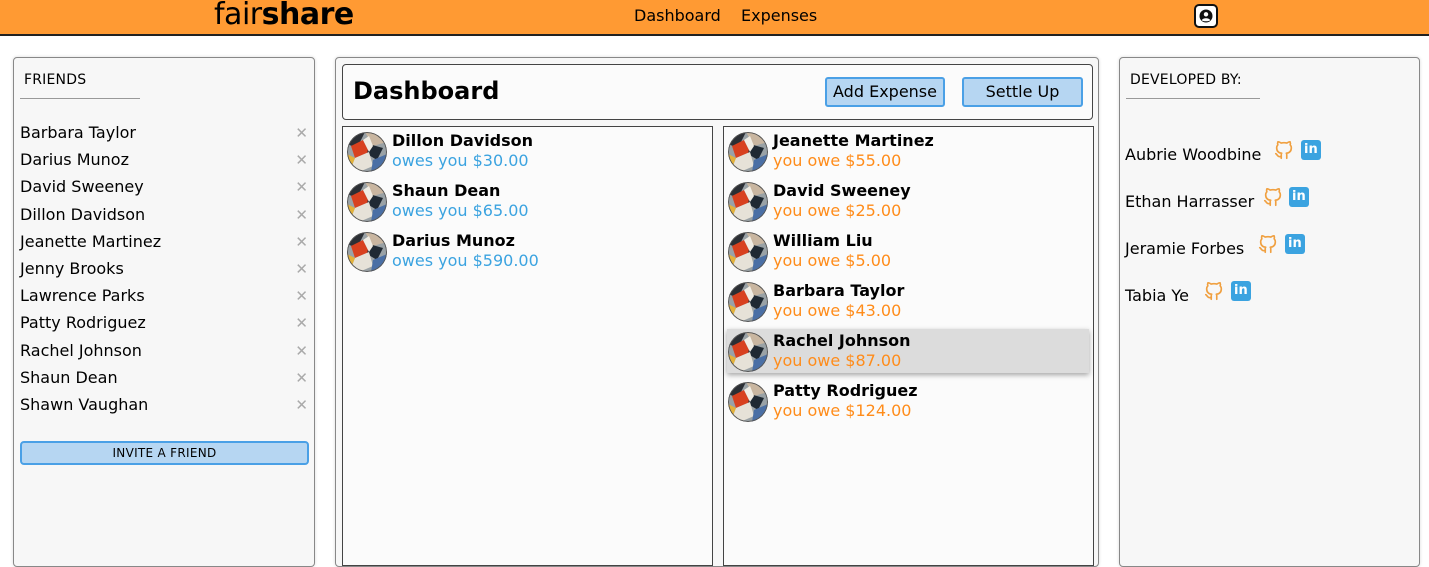  What do you see at coordinates (837, 160) in the screenshot?
I see `entry-amount: you owe $55.00` at bounding box center [837, 160].